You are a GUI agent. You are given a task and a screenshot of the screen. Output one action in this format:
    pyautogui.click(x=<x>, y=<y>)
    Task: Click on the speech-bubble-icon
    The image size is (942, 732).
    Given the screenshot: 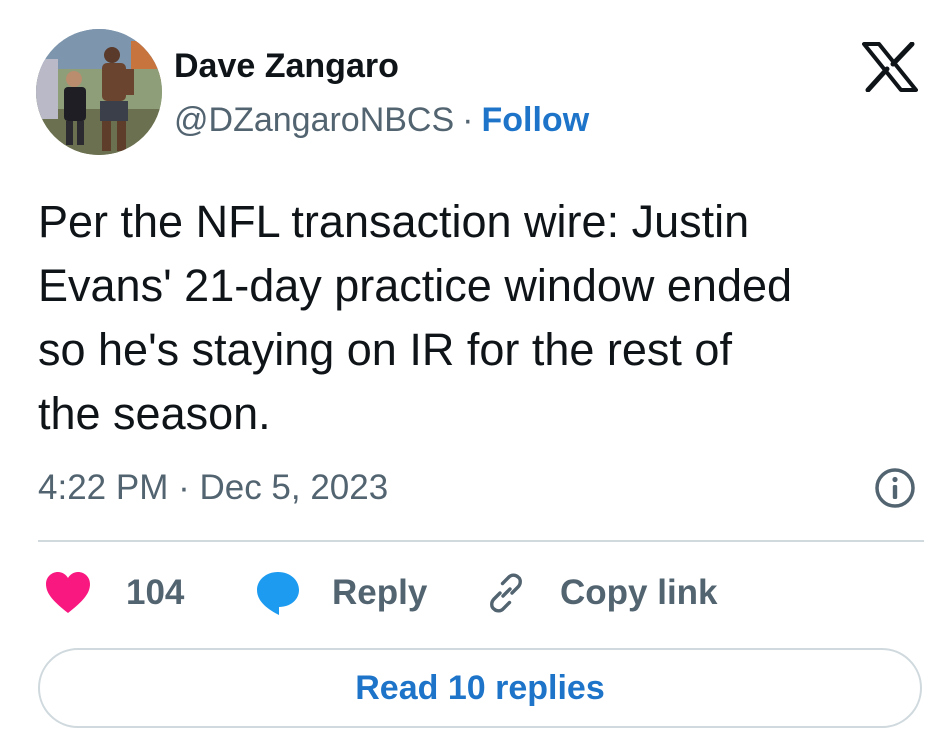 What is the action you would take?
    pyautogui.click(x=278, y=593)
    